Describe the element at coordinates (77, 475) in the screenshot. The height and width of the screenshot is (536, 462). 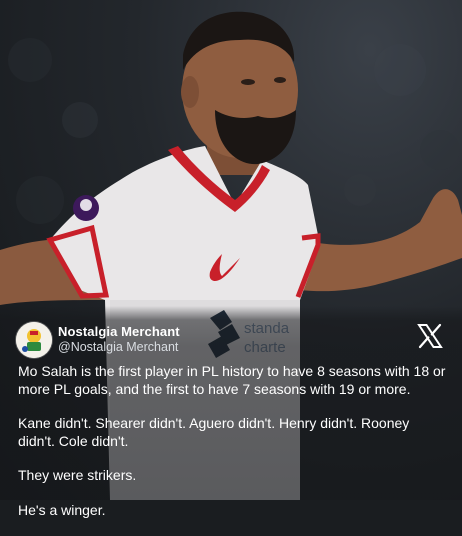
I see `post-paragraph: They were strikers.` at that location.